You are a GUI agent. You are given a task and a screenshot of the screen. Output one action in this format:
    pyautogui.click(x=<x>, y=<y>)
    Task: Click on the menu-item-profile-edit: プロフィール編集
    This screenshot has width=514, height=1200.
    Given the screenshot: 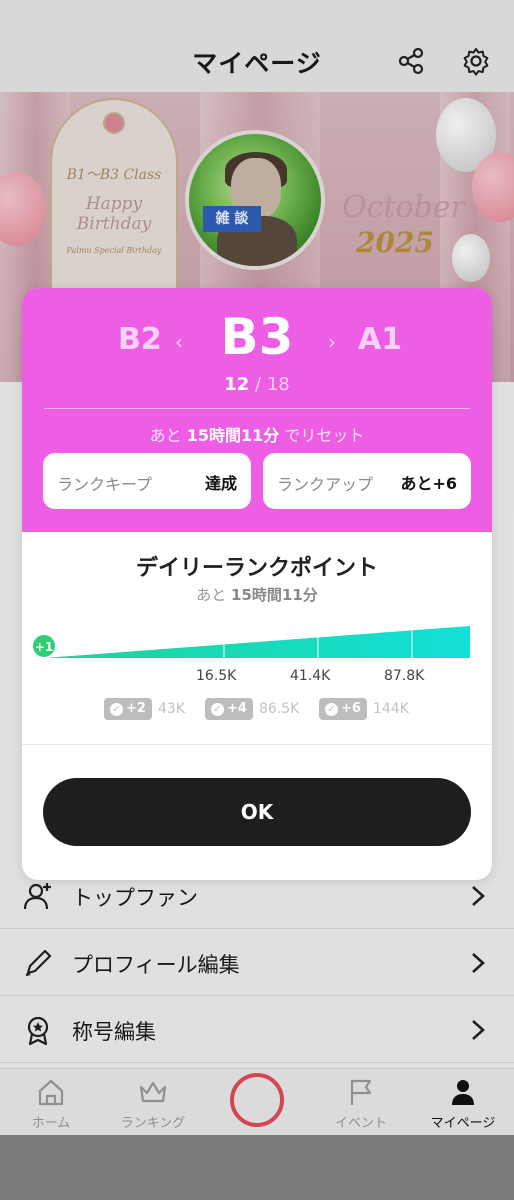 What is the action you would take?
    pyautogui.click(x=257, y=962)
    